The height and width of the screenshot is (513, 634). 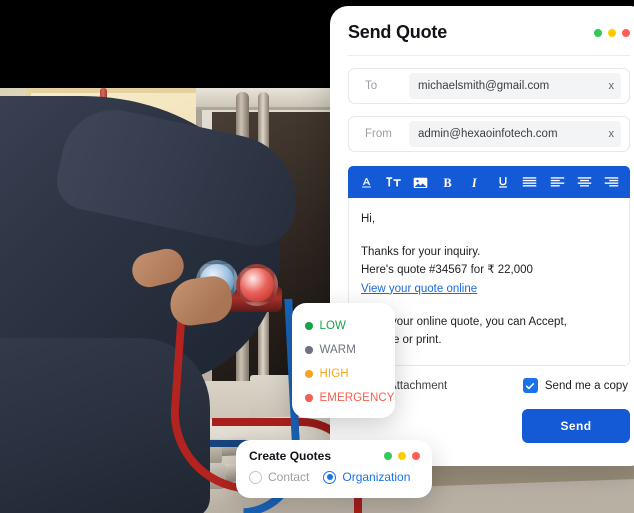 What do you see at coordinates (257, 285) in the screenshot?
I see `photo-high-pressure-gauge` at bounding box center [257, 285].